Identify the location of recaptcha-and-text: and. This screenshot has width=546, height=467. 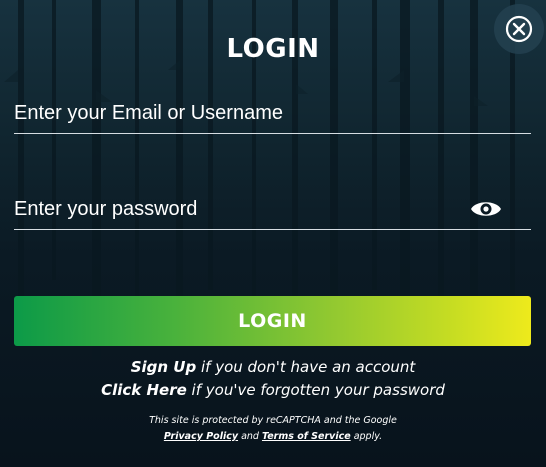
(250, 436).